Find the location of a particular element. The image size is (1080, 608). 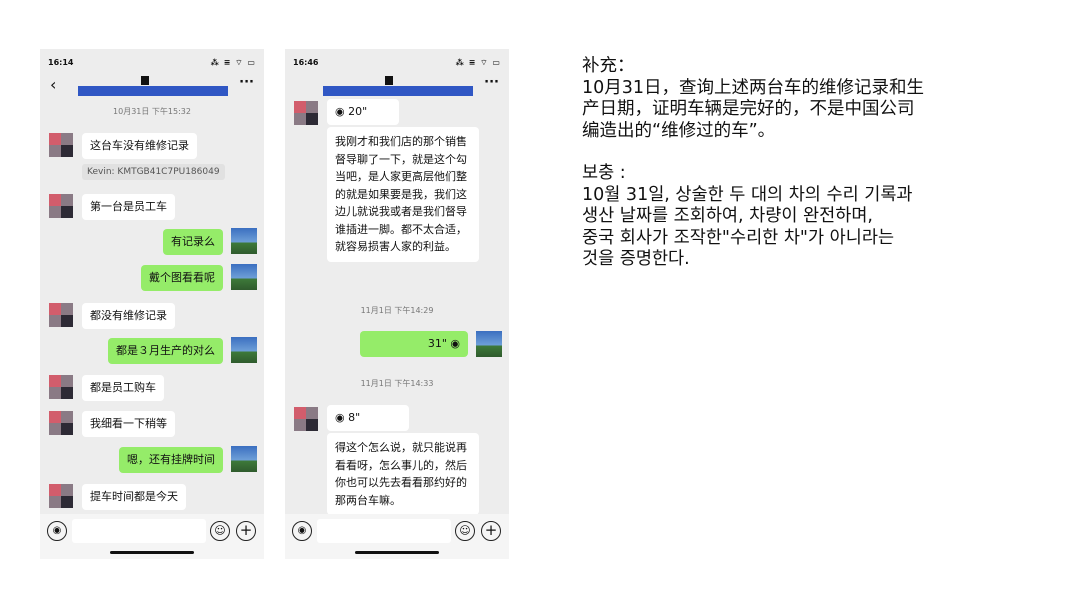

ko-note-line: 것을 증명한다. is located at coordinates (636, 259).